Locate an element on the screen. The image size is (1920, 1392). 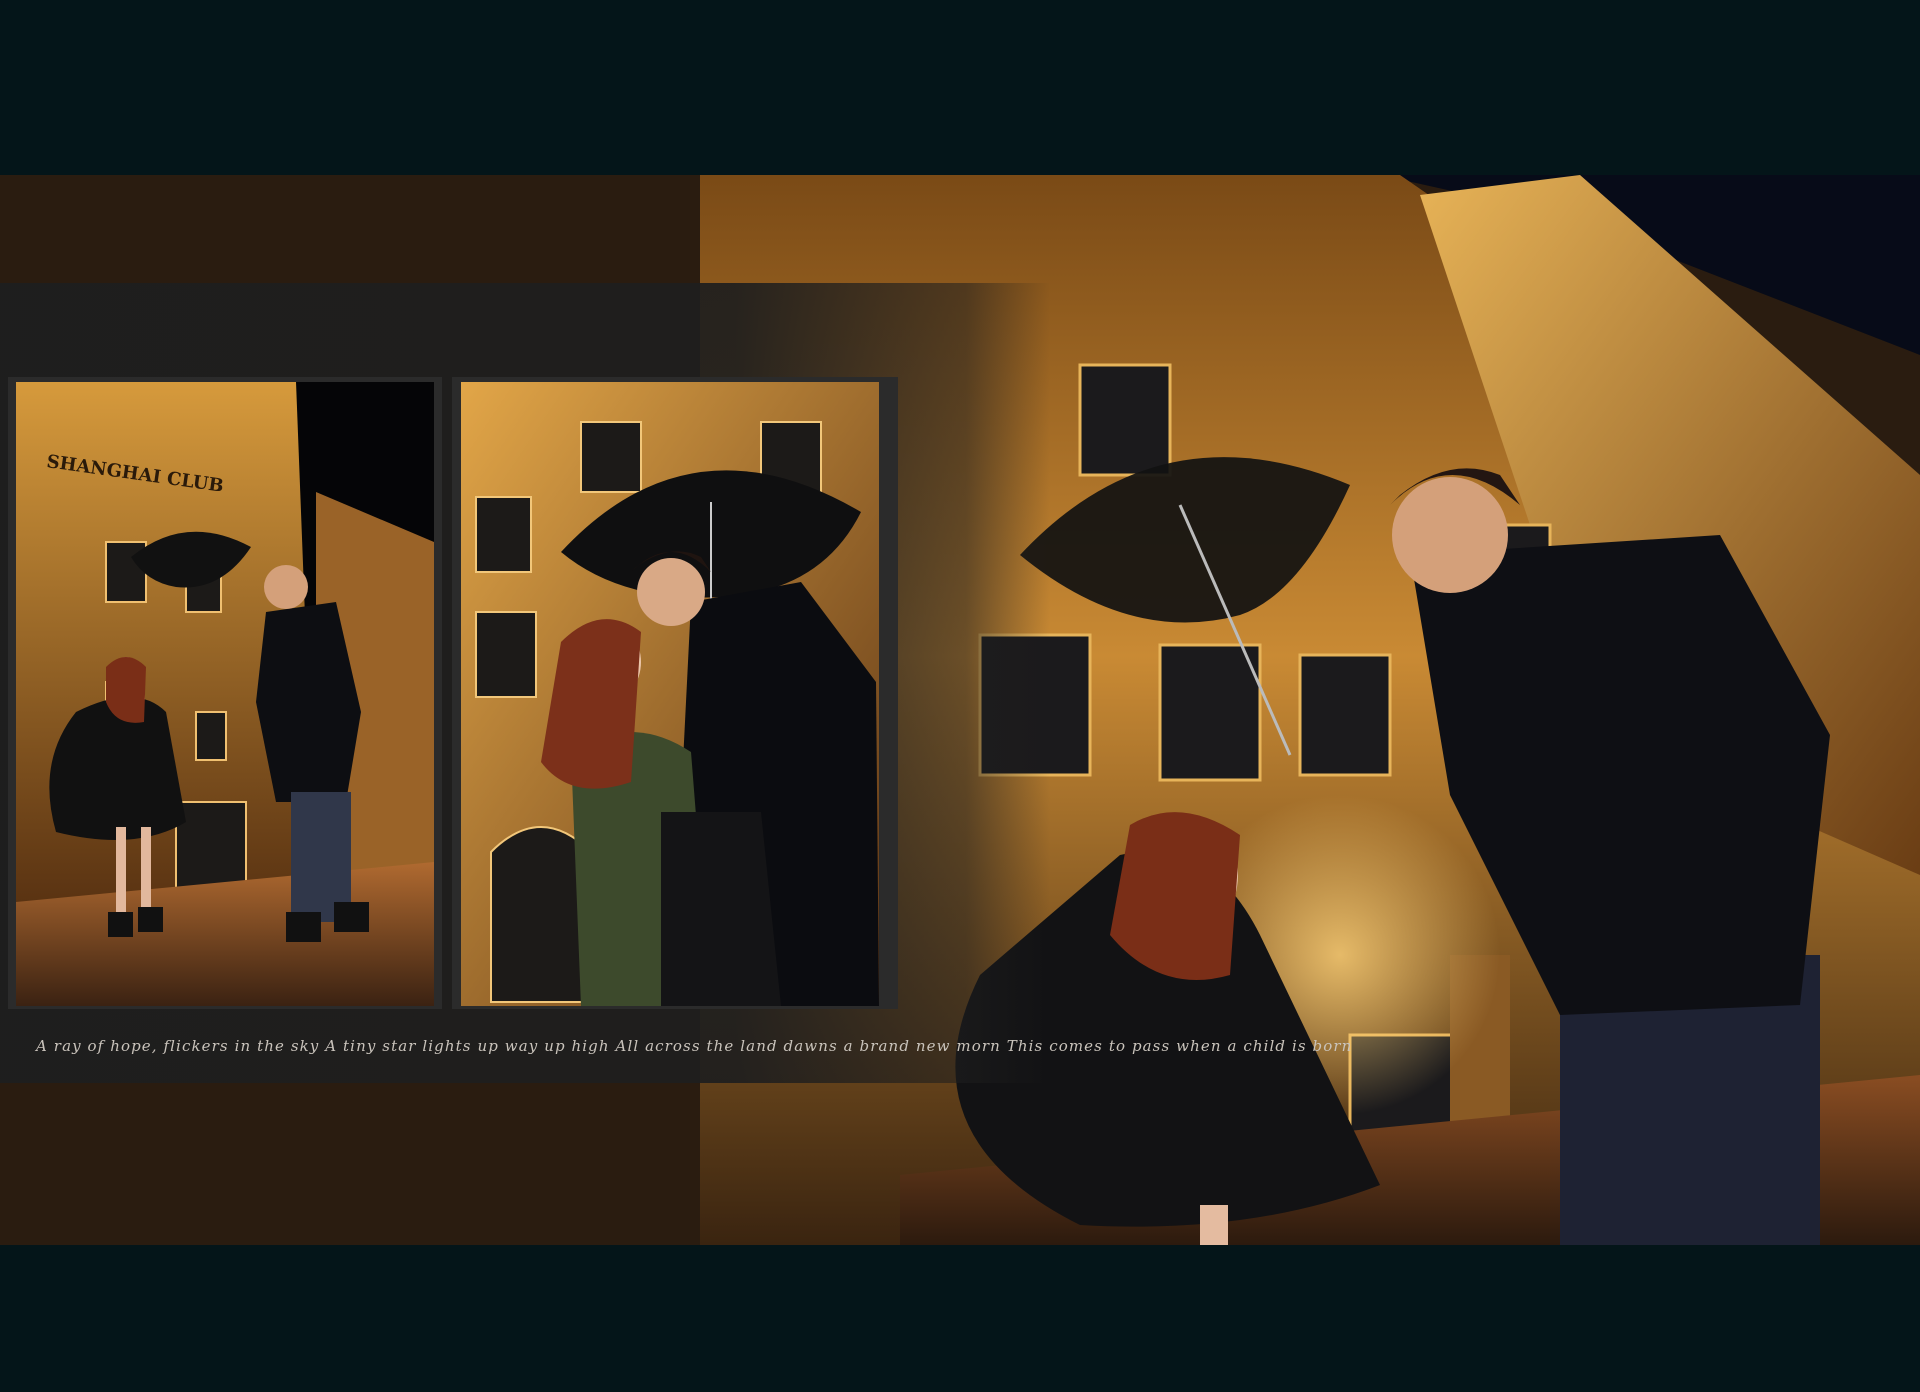
photo-couple-with-umbrella-wide: SHANGHAI CLUB is located at coordinates (225, 694).